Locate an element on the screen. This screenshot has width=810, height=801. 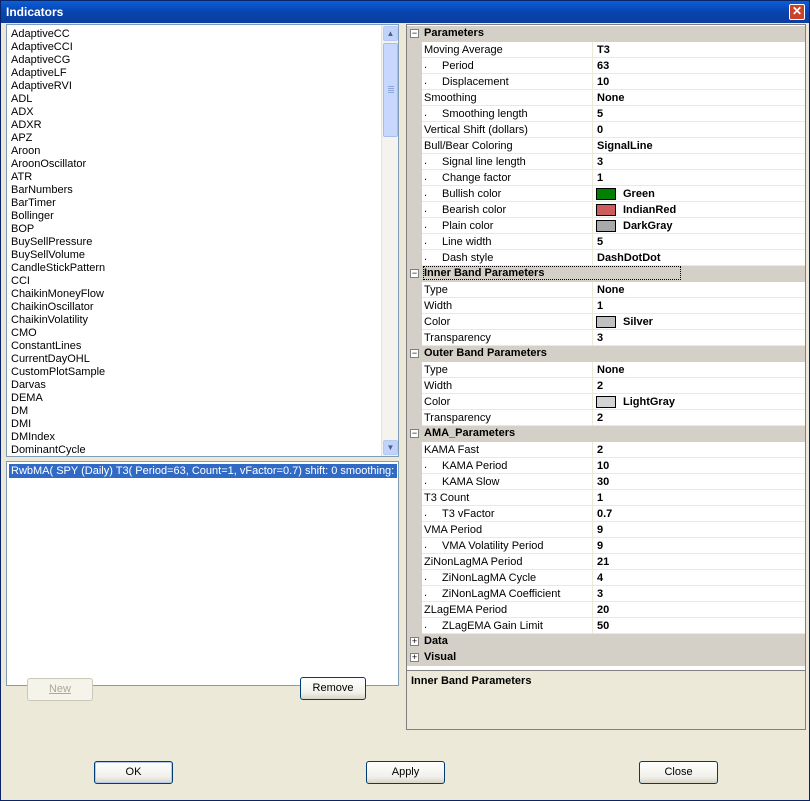
close-icon: ✕ is located at coordinates (797, 12).